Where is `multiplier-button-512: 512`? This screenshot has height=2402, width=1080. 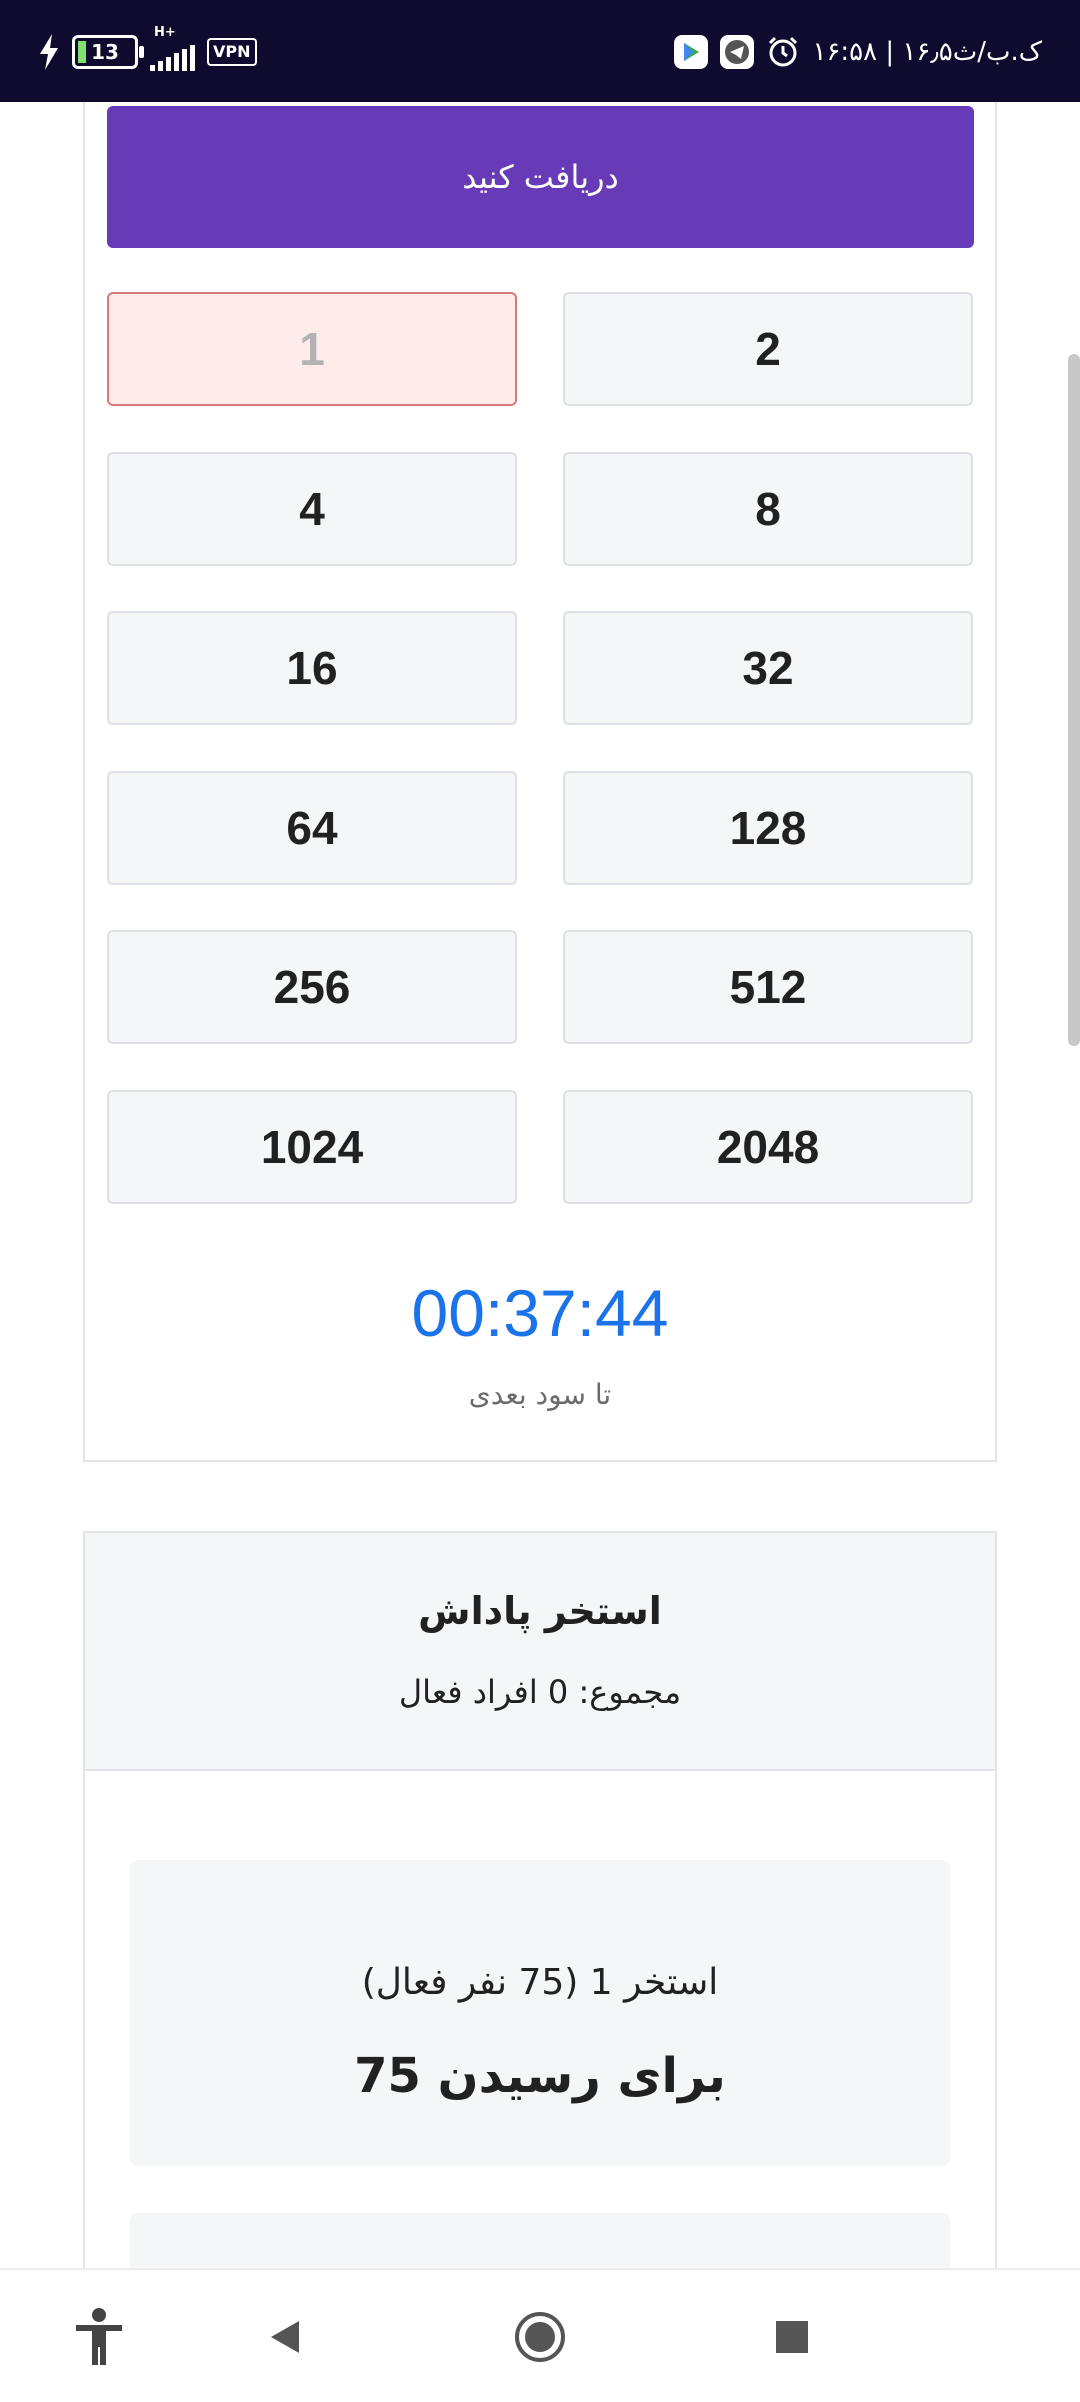
multiplier-button-512: 512 is located at coordinates (768, 987).